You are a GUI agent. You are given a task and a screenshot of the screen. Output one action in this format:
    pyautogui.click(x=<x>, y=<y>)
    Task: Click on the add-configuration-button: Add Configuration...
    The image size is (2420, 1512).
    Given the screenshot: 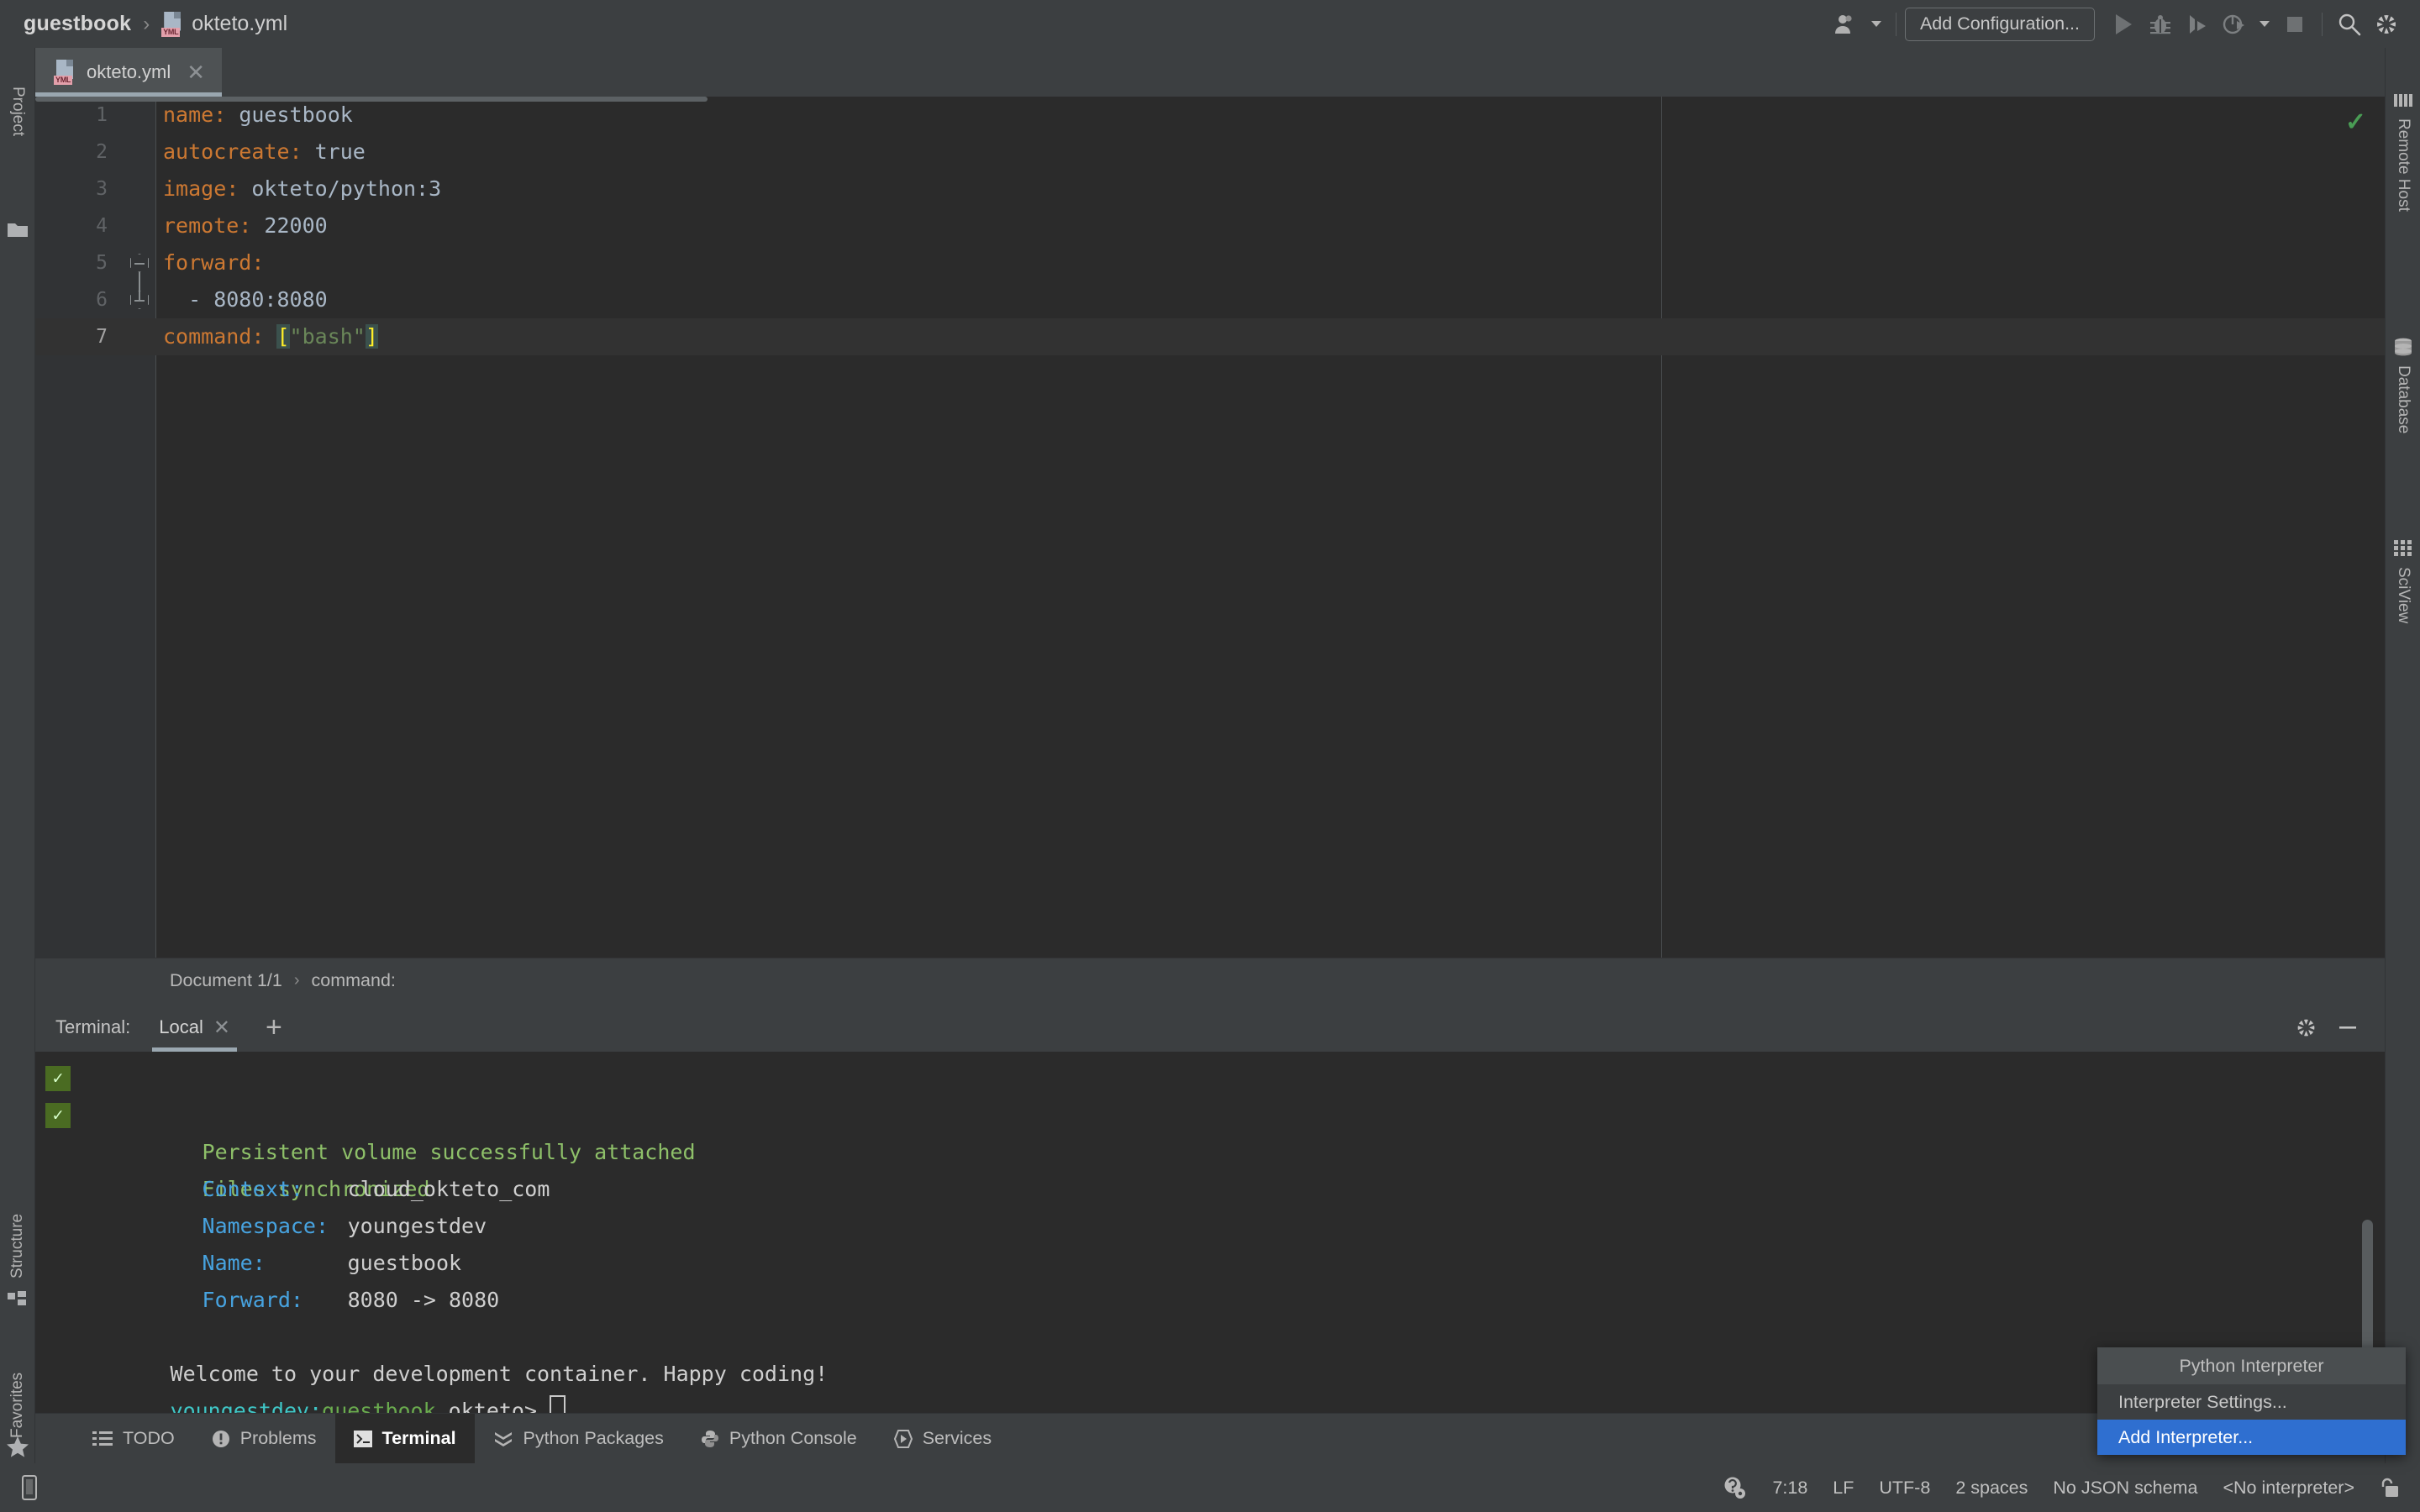 What is the action you would take?
    pyautogui.click(x=1999, y=24)
    